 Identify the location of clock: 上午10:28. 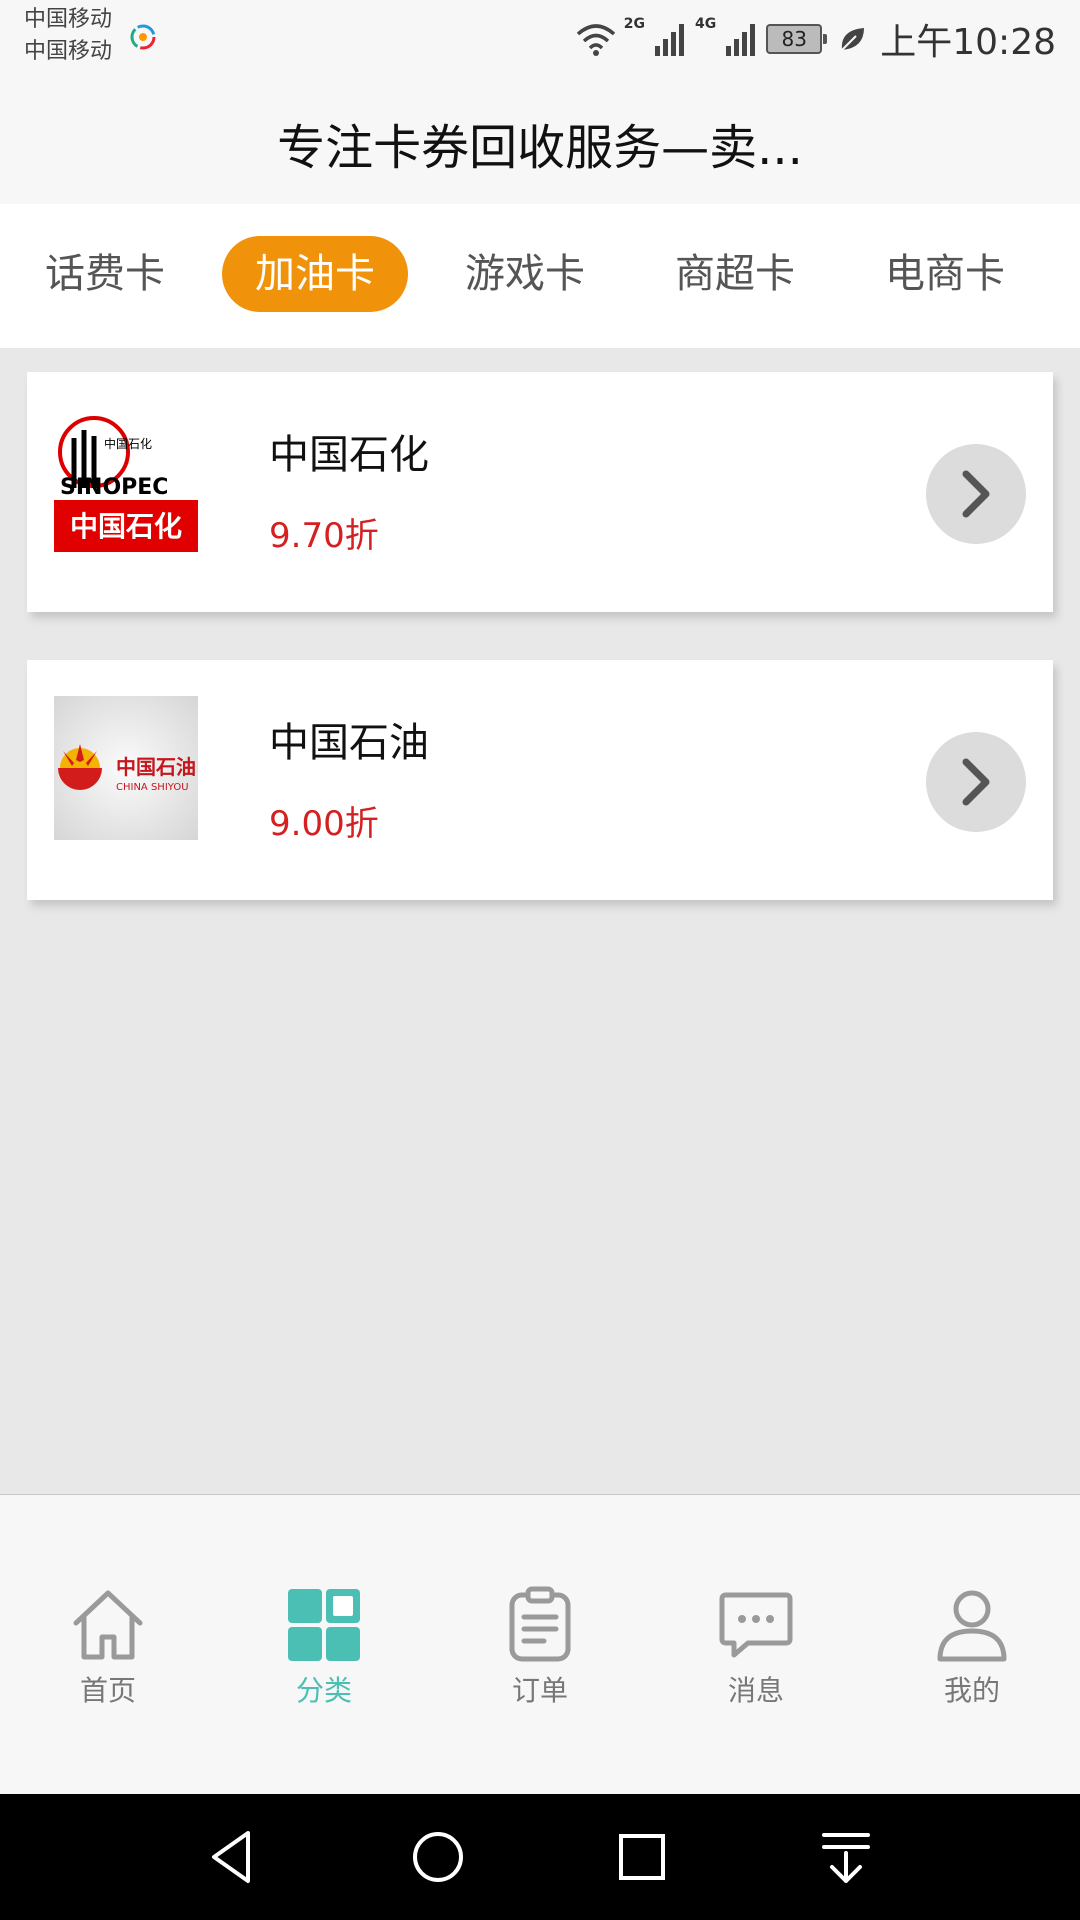
(968, 42).